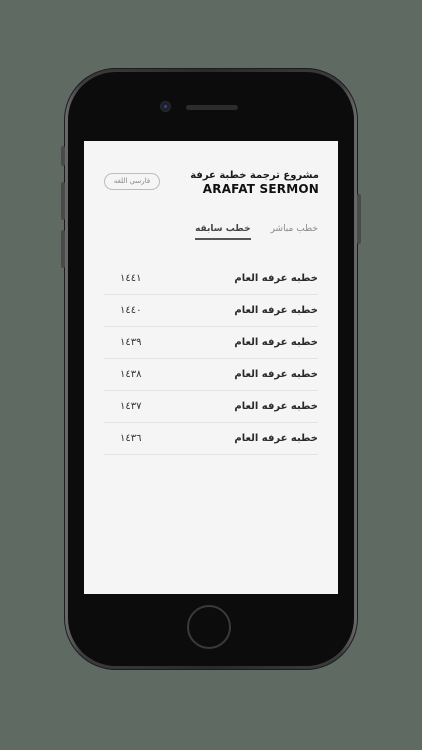  I want to click on volume-down-button, so click(63, 249).